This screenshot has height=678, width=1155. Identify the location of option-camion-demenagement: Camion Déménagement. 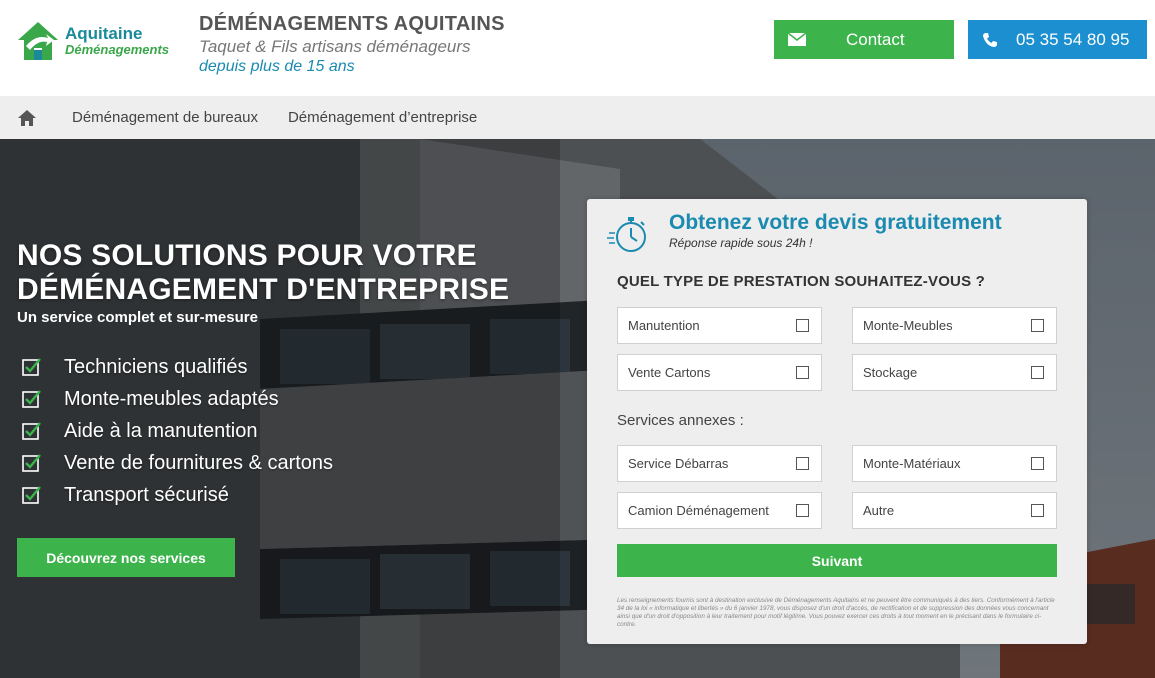
(719, 510).